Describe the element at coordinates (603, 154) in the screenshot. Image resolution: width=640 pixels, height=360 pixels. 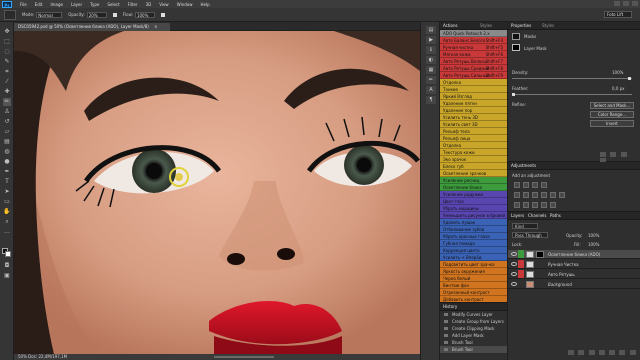
I see `load-selection-icon` at that location.